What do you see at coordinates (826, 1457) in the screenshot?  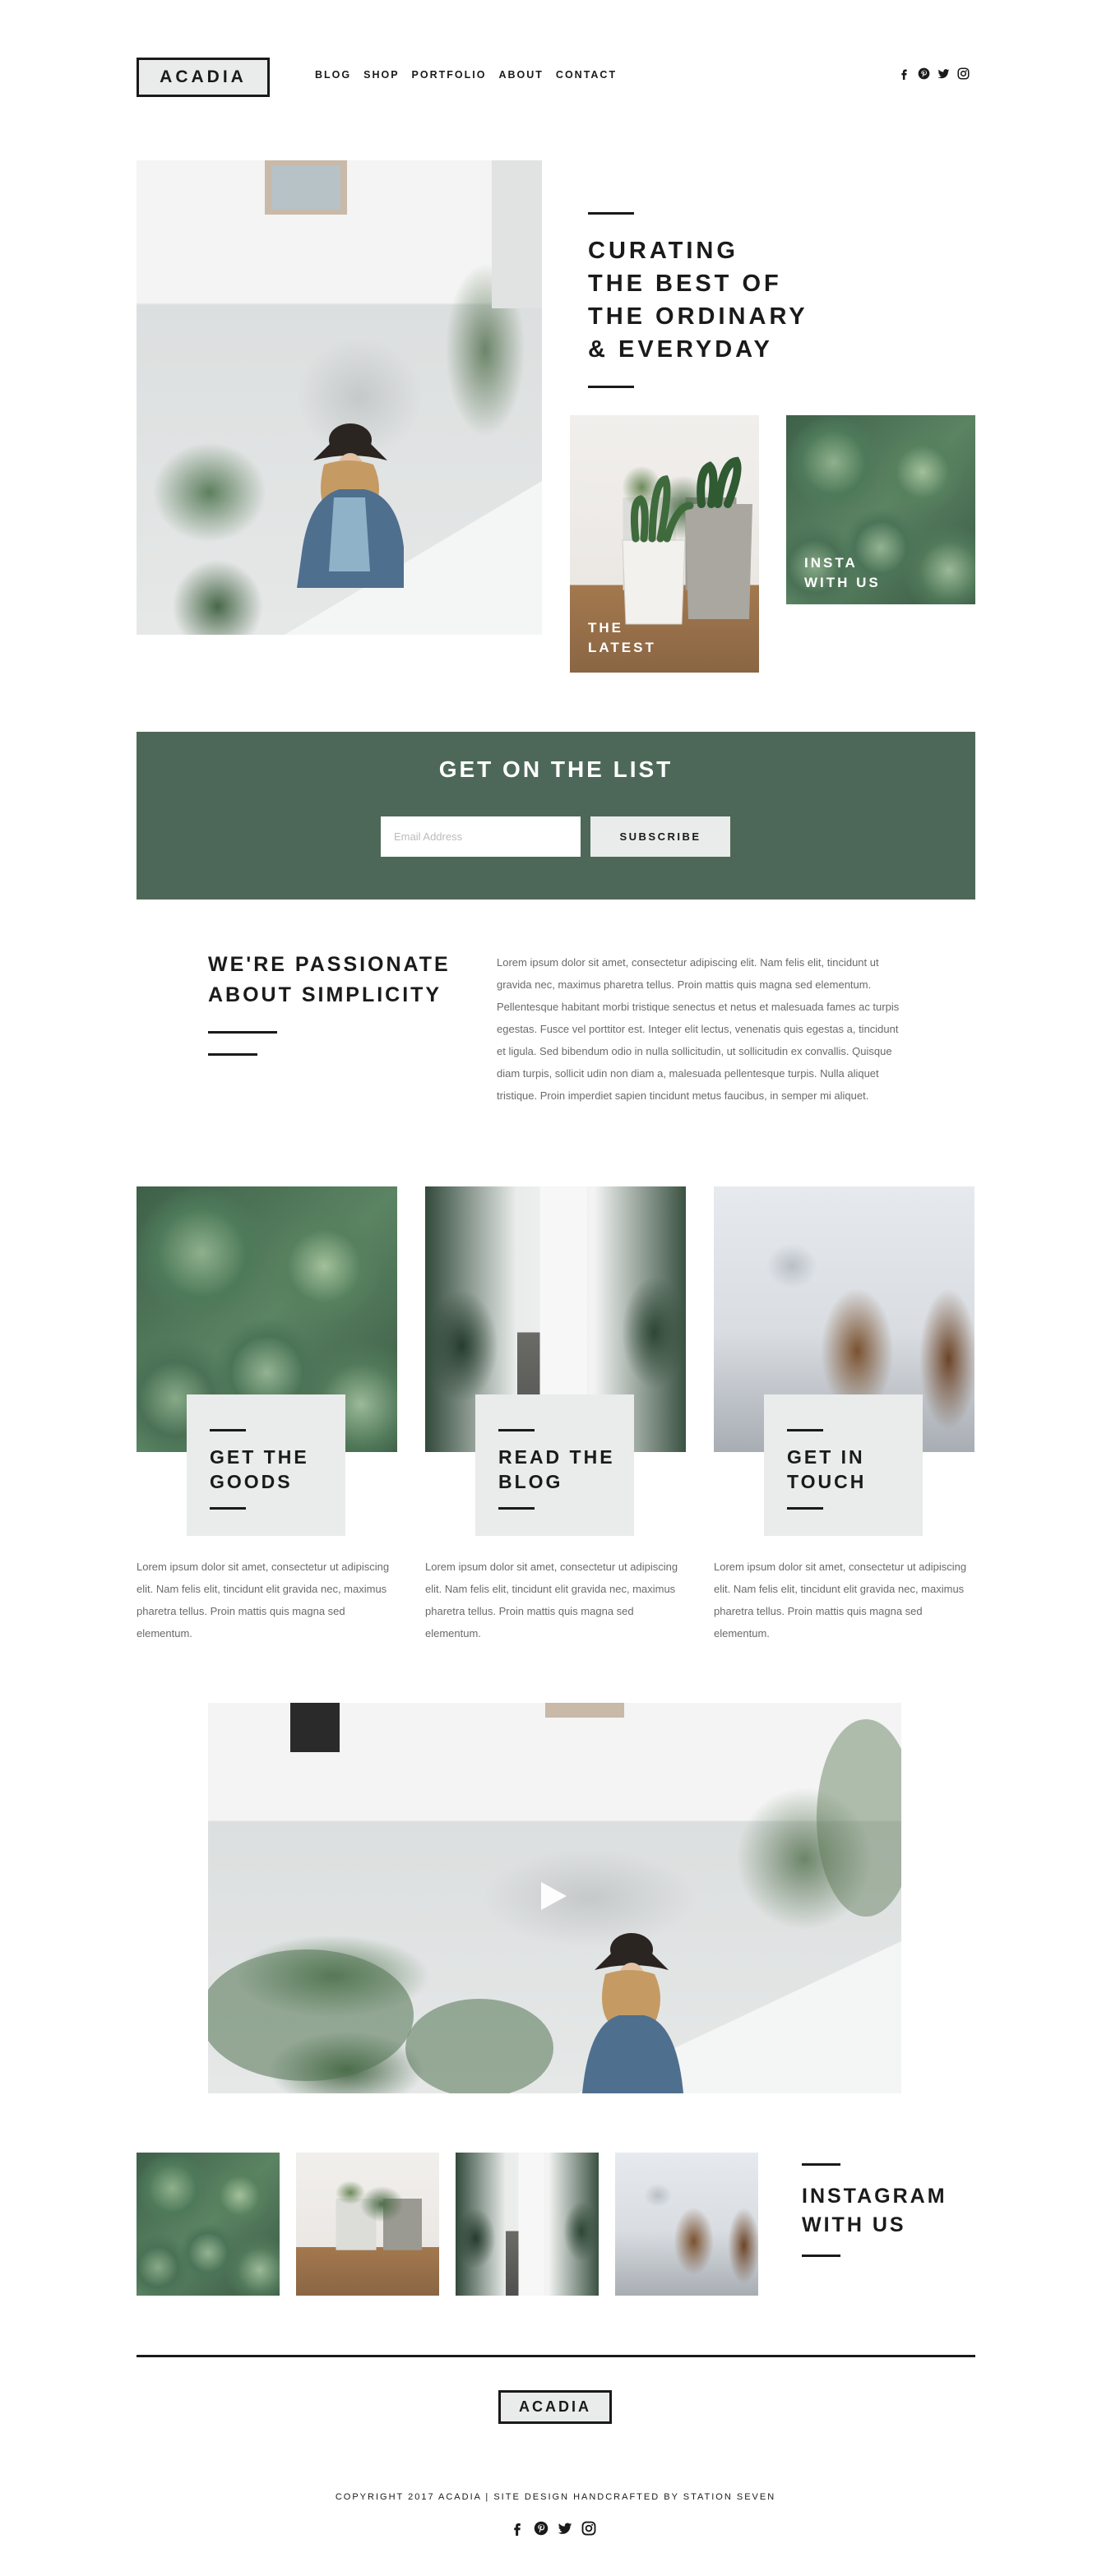 I see `feature-title-line: GET IN` at bounding box center [826, 1457].